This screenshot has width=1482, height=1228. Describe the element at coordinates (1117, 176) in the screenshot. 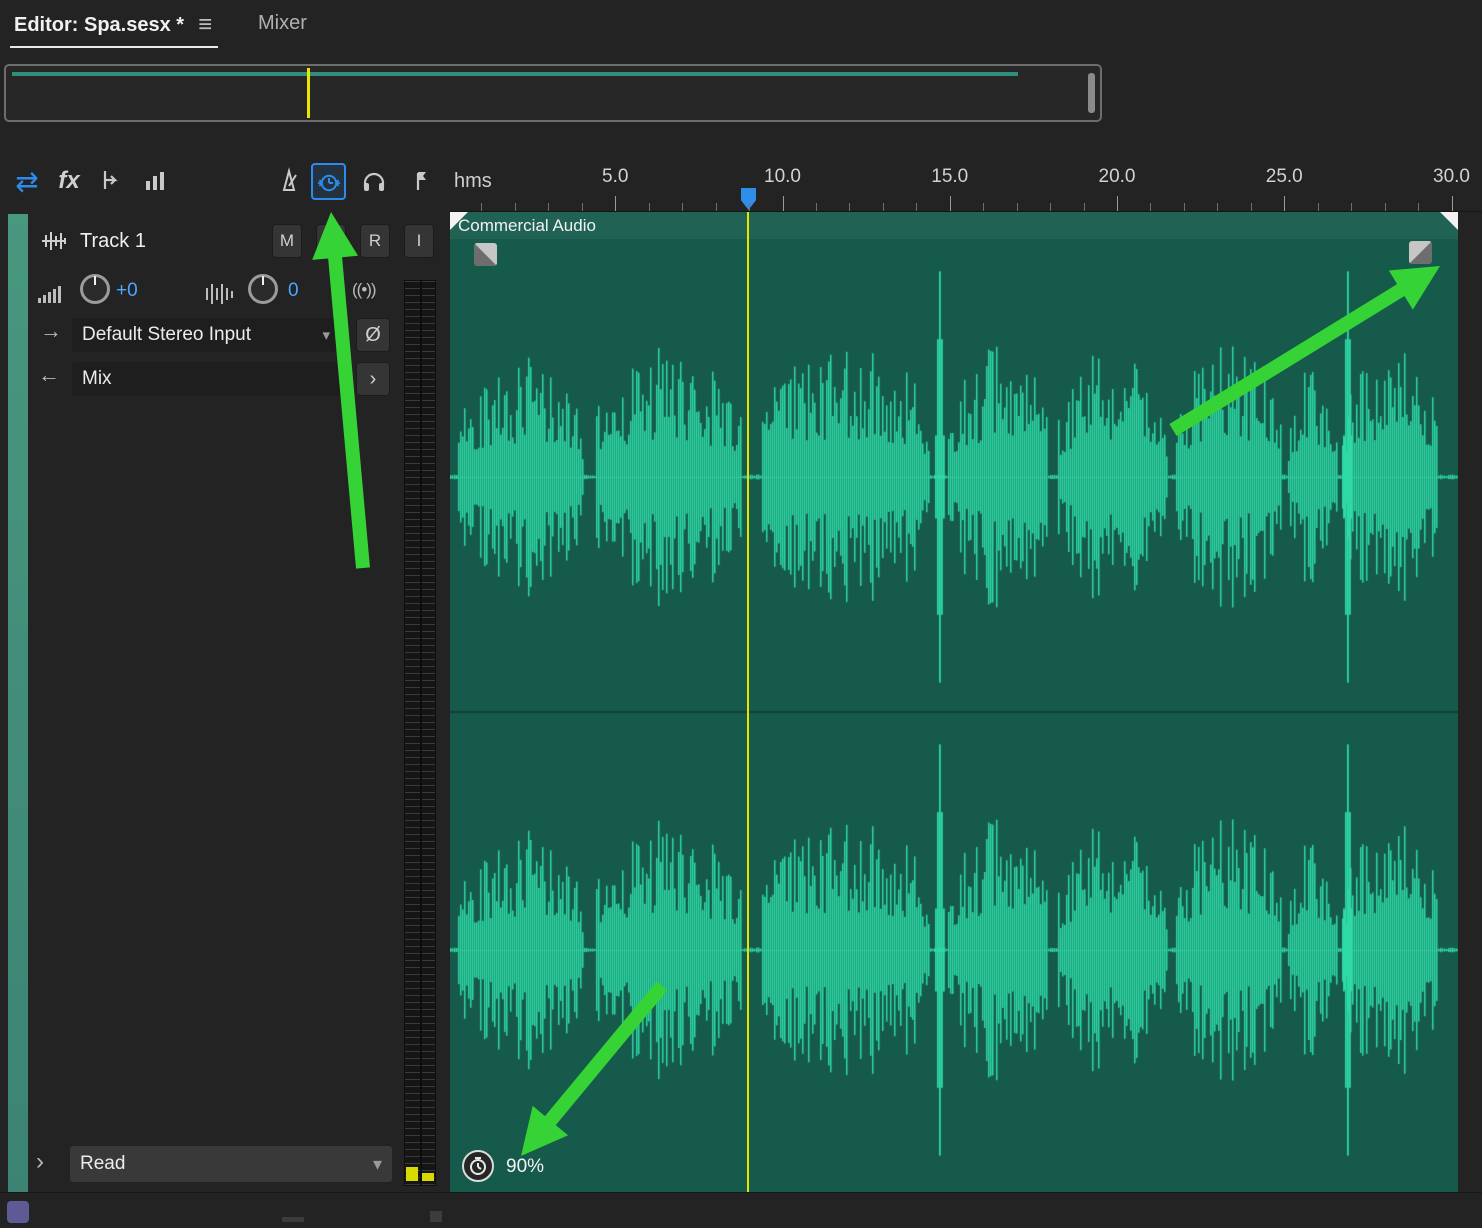

I see `ruler-label: 20.0` at that location.